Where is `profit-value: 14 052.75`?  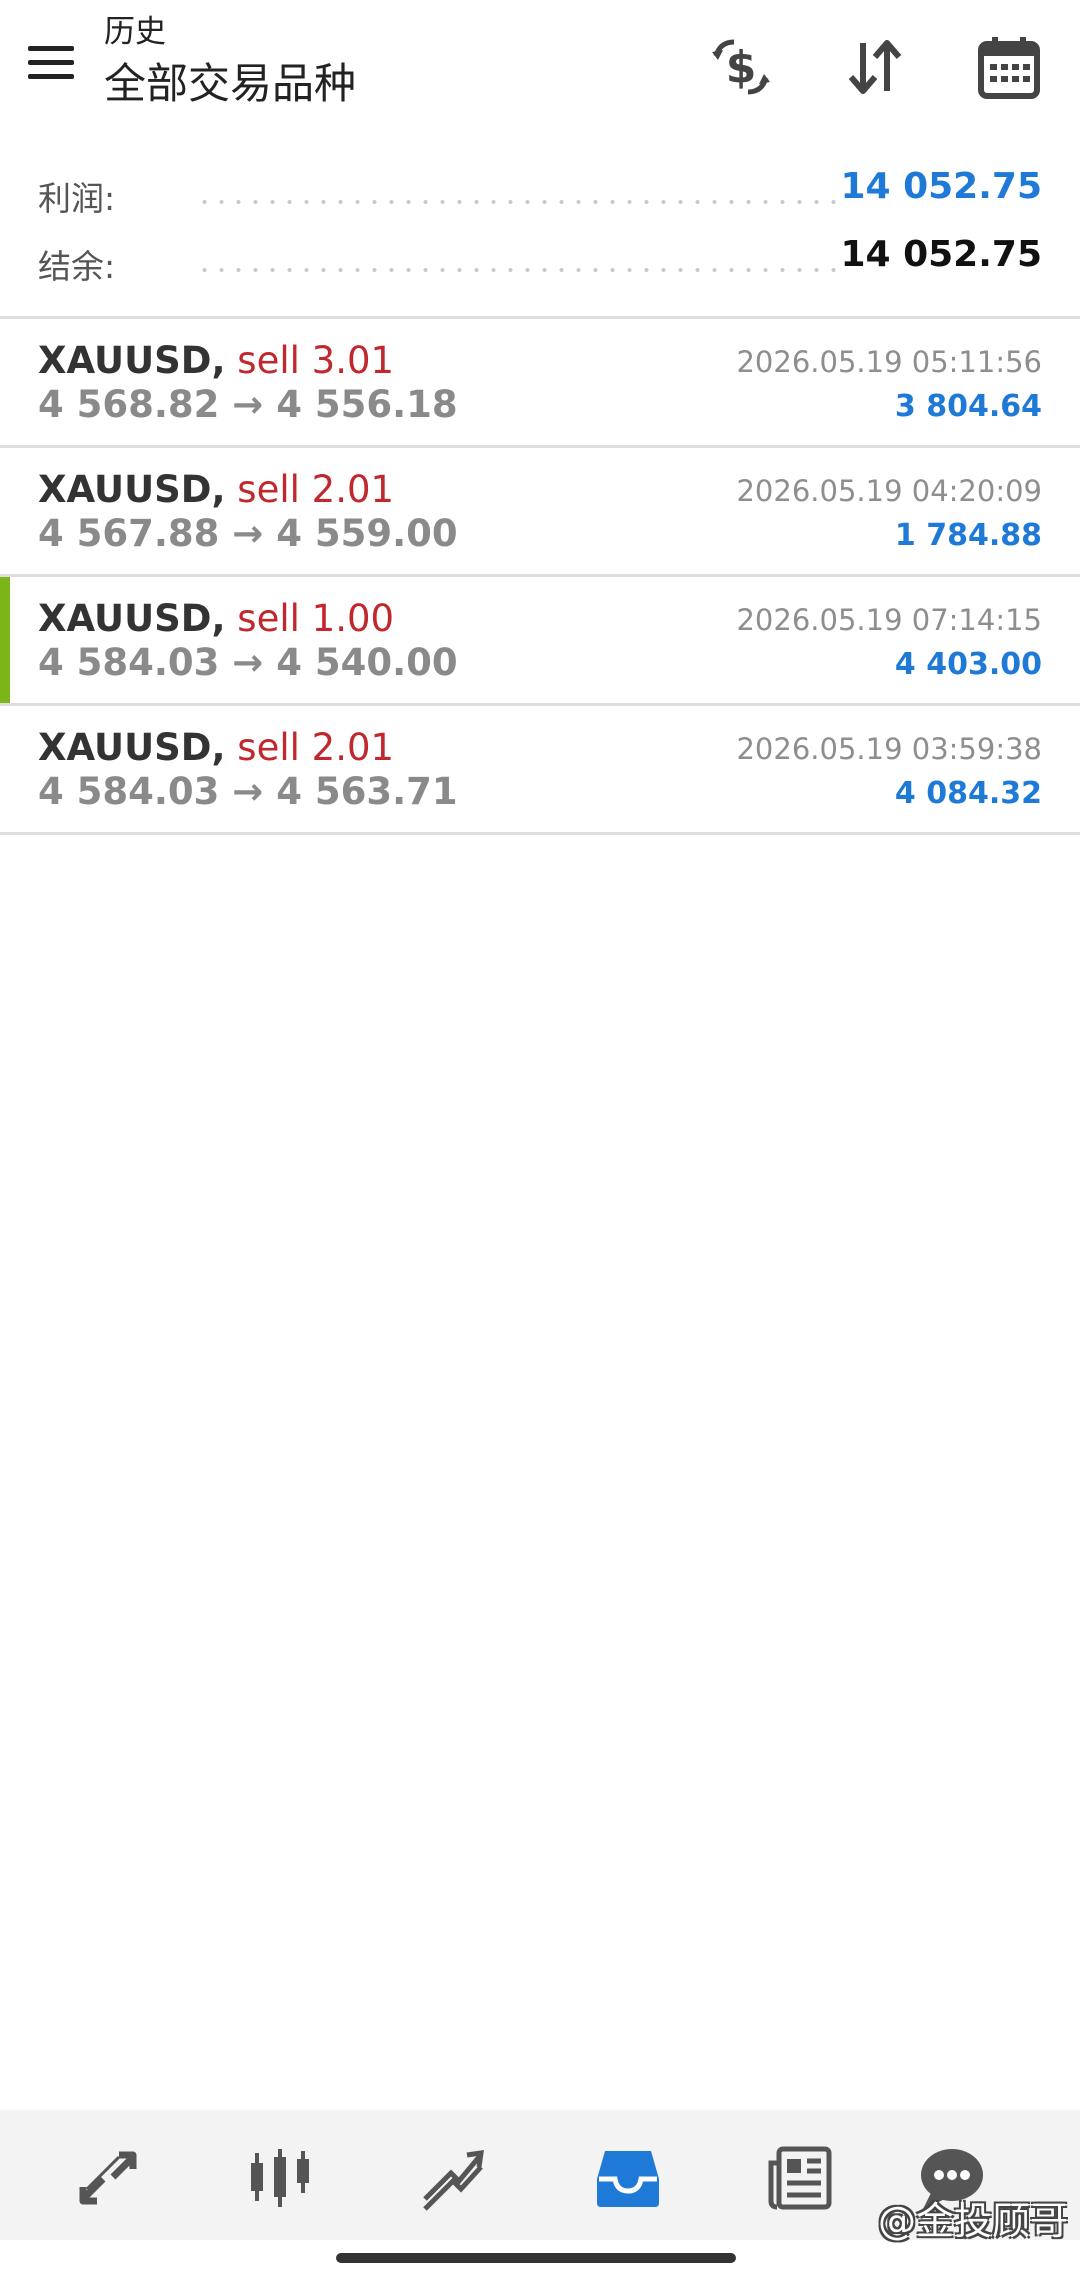
profit-value: 14 052.75 is located at coordinates (941, 186).